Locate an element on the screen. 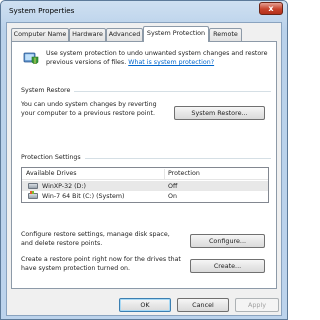 This screenshot has height=320, width=320. close-icon: x is located at coordinates (271, 8).